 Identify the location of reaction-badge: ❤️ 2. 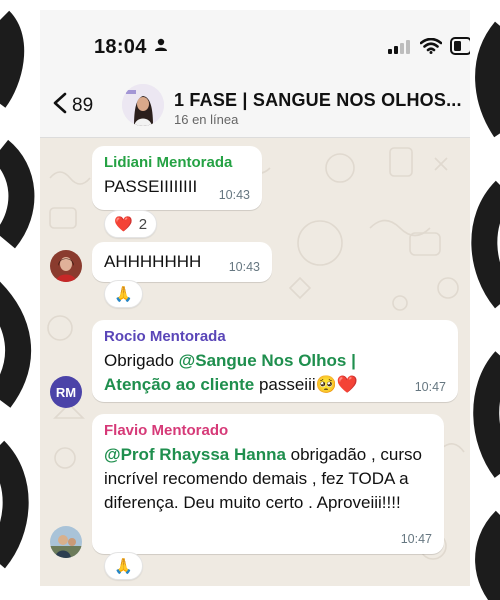
(131, 224).